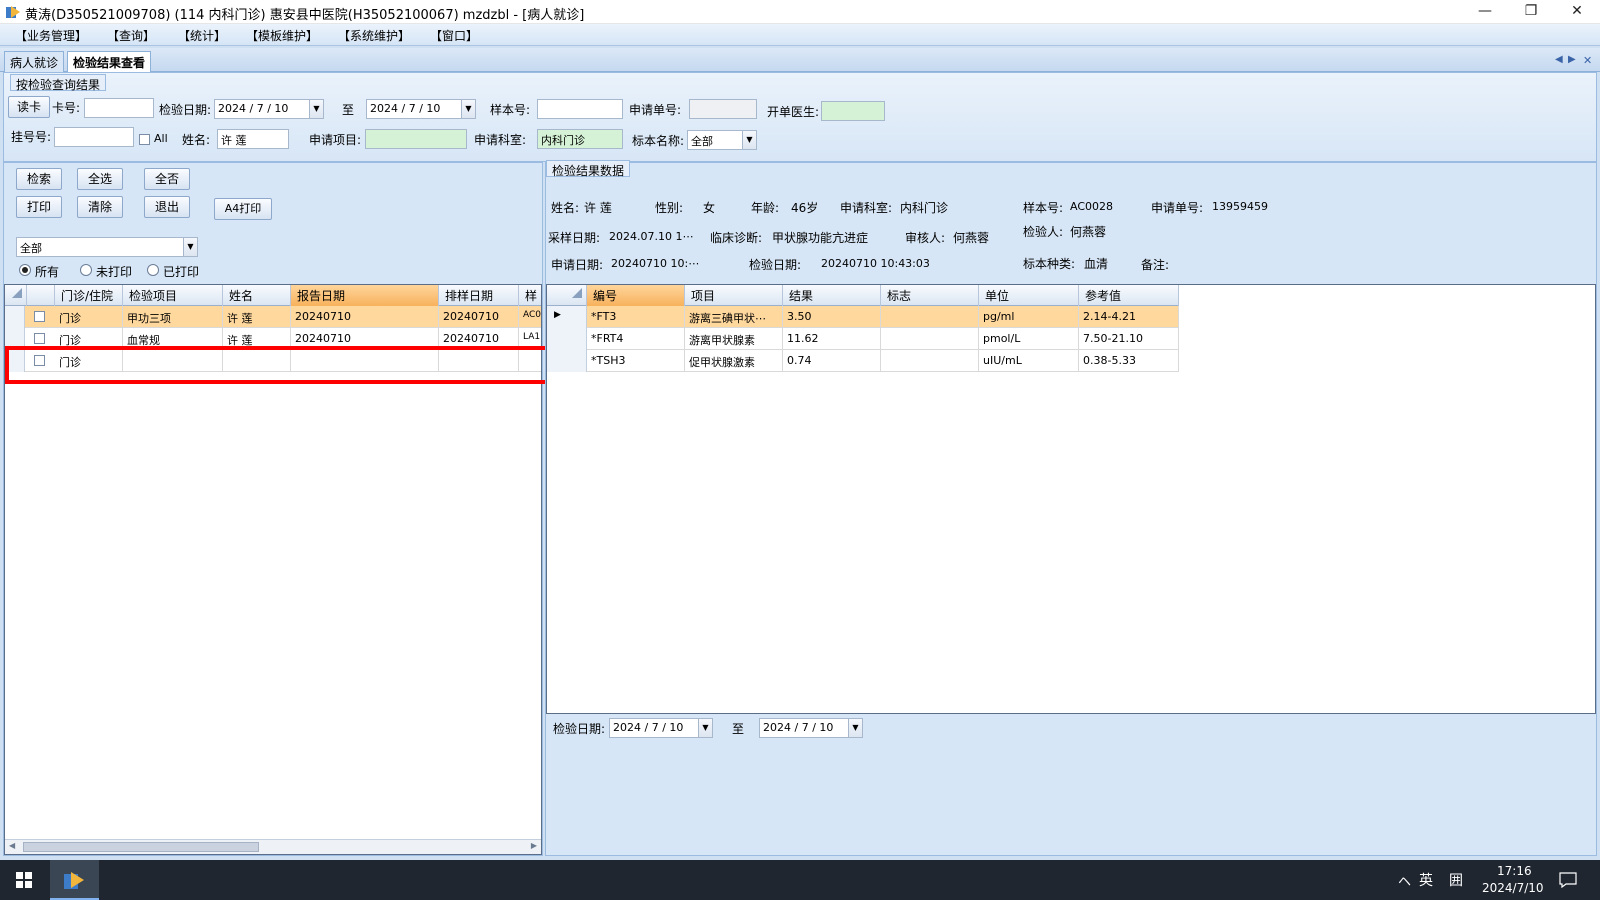 The width and height of the screenshot is (1600, 900). I want to click on print-filter-select: 全部 ▼, so click(107, 247).